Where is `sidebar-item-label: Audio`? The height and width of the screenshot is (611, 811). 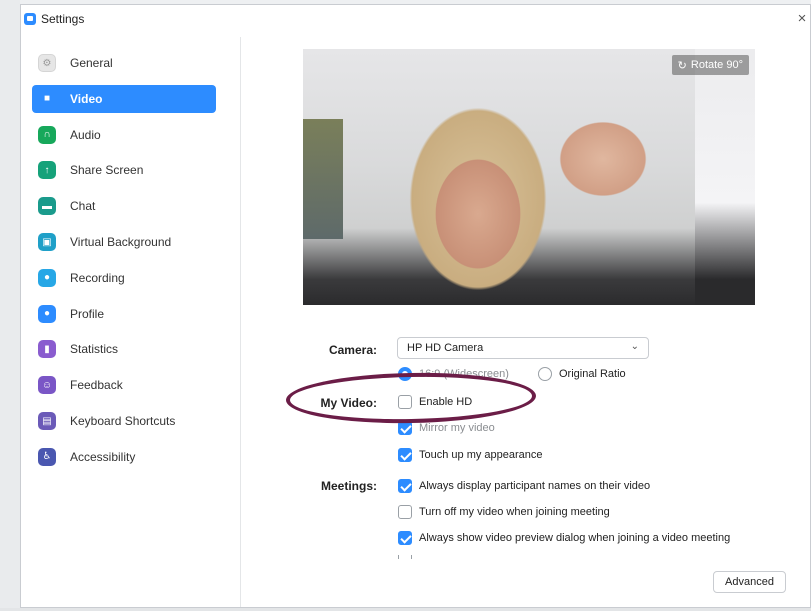
sidebar-item-label: Audio is located at coordinates (85, 134).